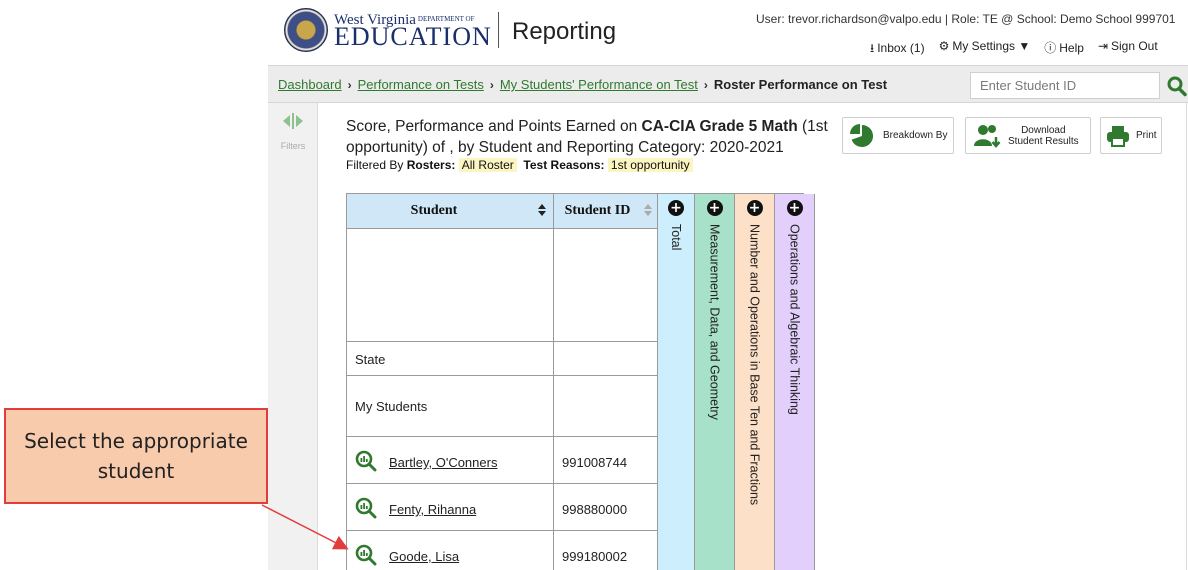  Describe the element at coordinates (564, 31) in the screenshot. I see `app-title: Reporting` at that location.